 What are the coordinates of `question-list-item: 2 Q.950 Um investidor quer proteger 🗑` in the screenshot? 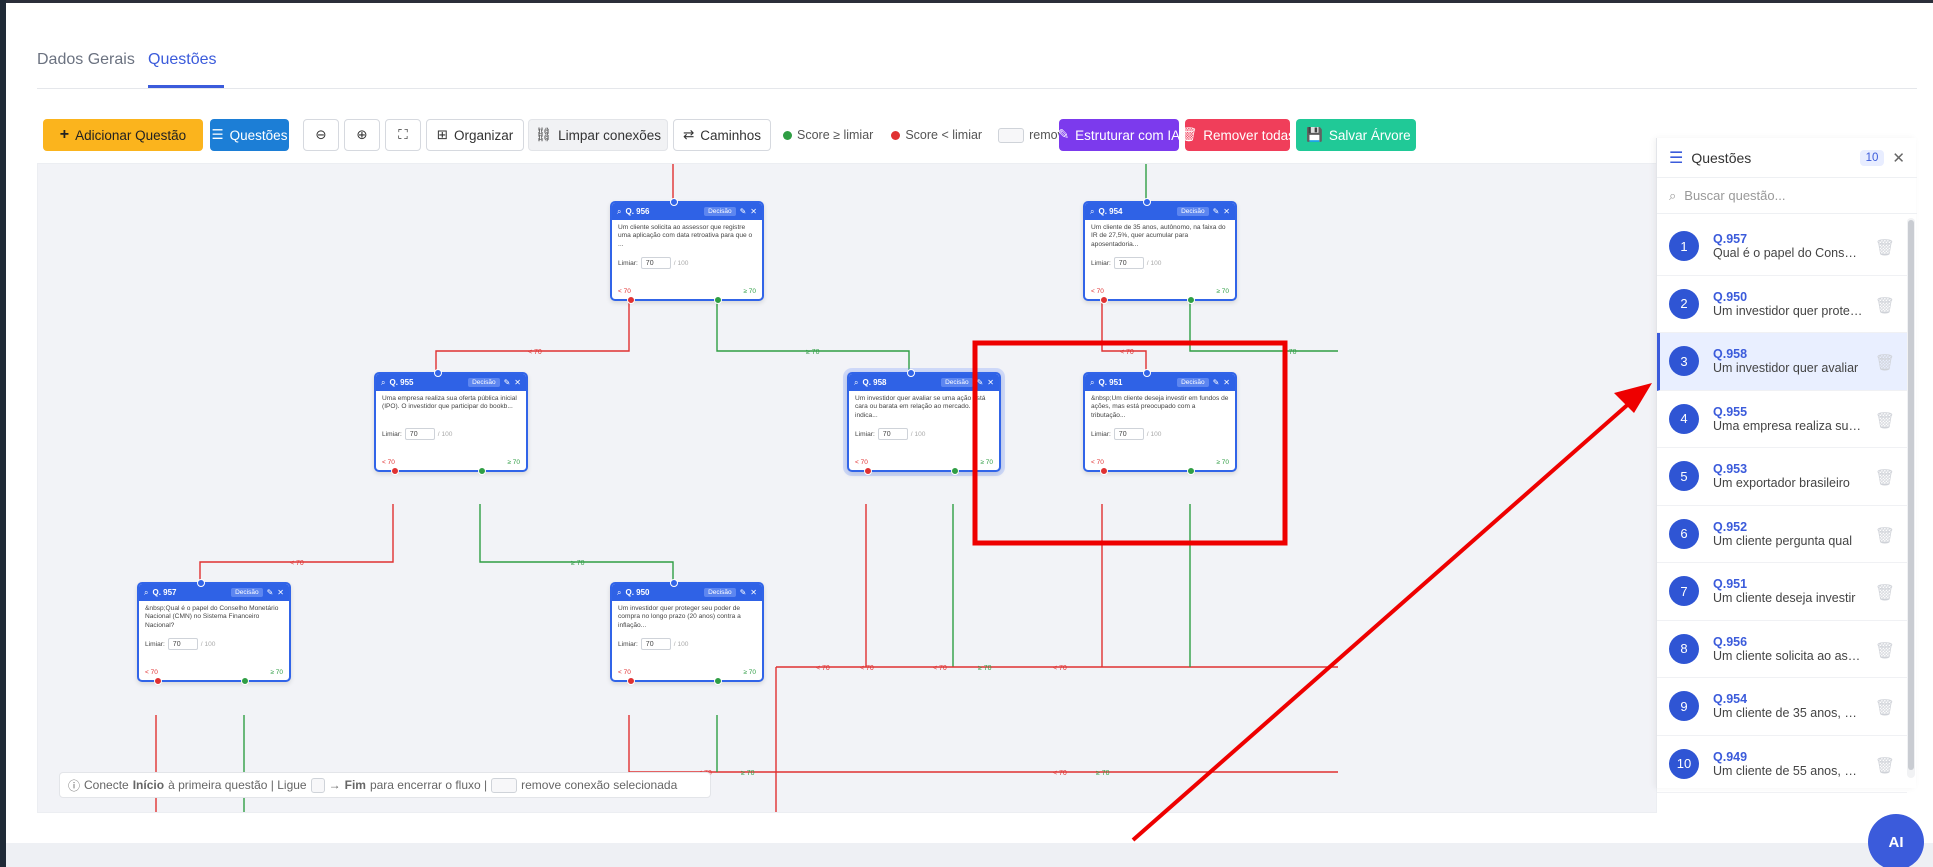 It's located at (1782, 304).